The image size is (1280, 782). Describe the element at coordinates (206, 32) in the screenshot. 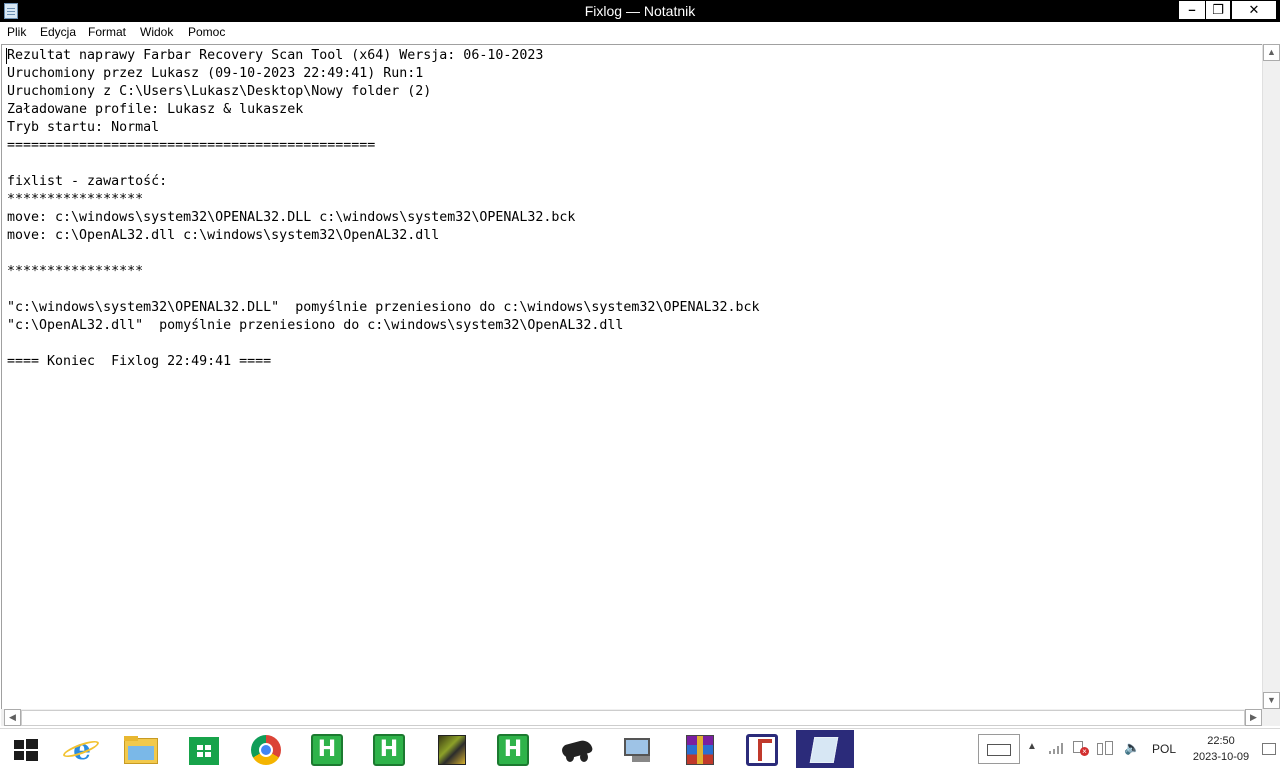

I see `menu-help: Pomoc` at that location.